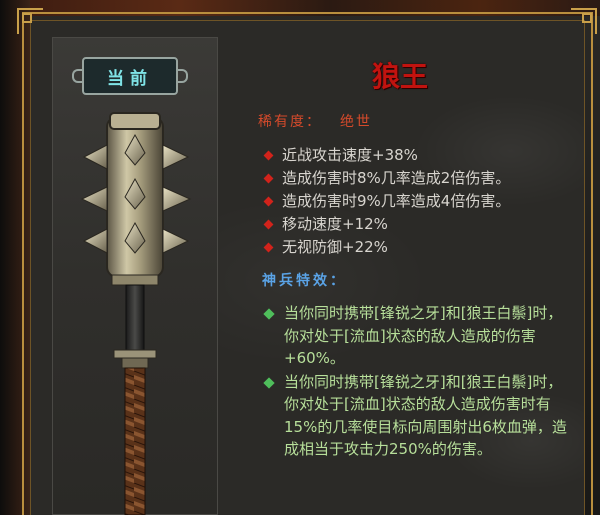 This screenshot has width=600, height=515. What do you see at coordinates (399, 76) in the screenshot?
I see `item-name: 狼王` at bounding box center [399, 76].